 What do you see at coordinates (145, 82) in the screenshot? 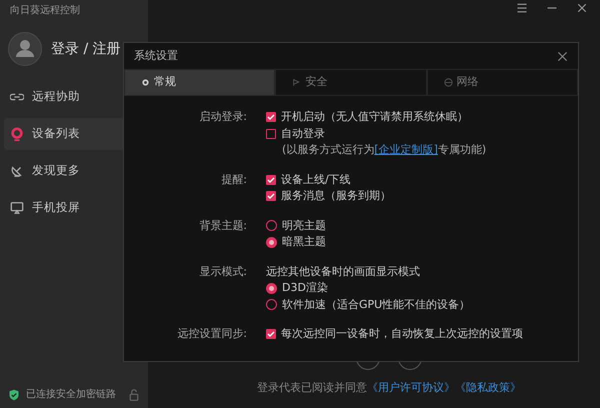
I see `gear-icon` at bounding box center [145, 82].